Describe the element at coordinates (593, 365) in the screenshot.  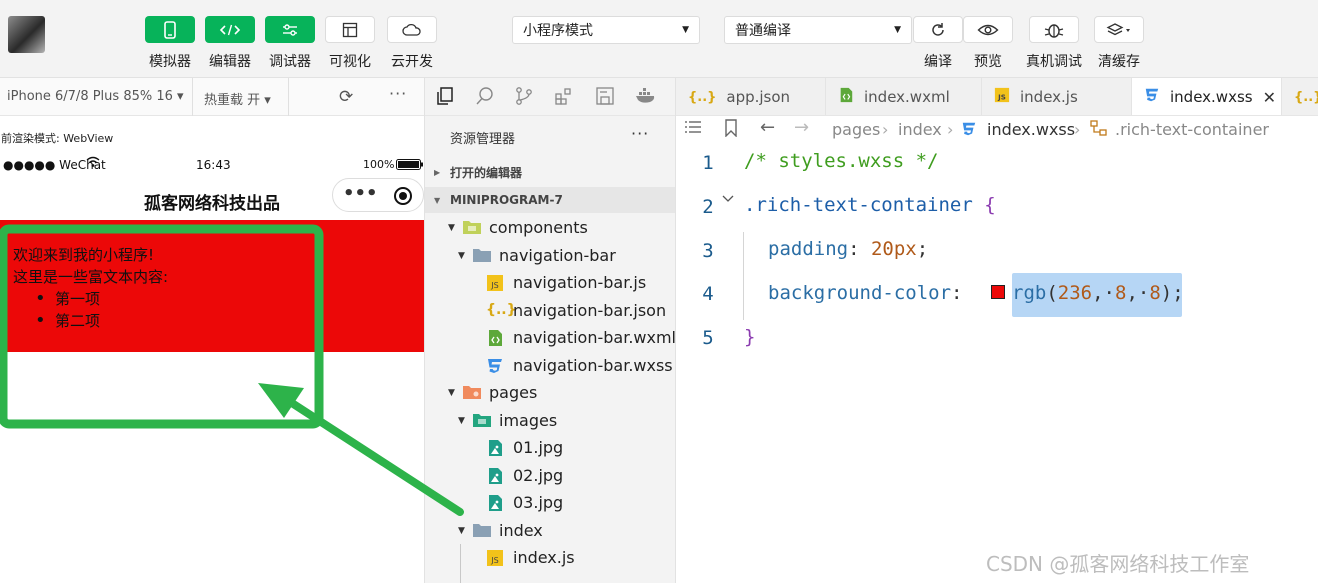
I see `tree-label: navigation-bar.wxss` at that location.